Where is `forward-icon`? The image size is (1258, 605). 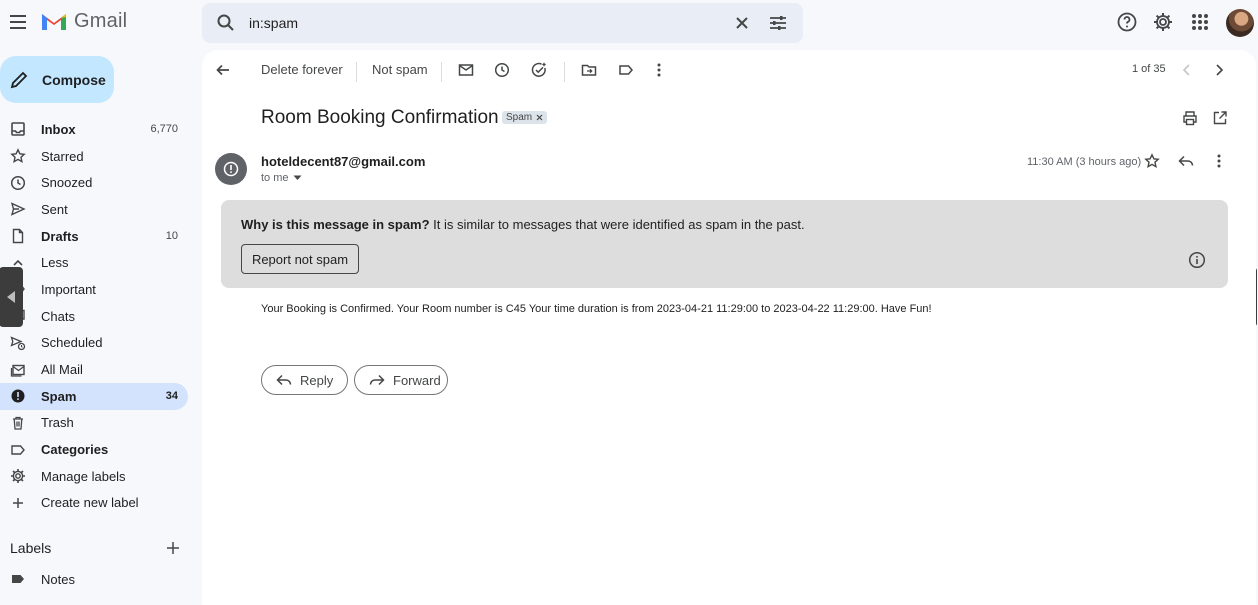 forward-icon is located at coordinates (377, 380).